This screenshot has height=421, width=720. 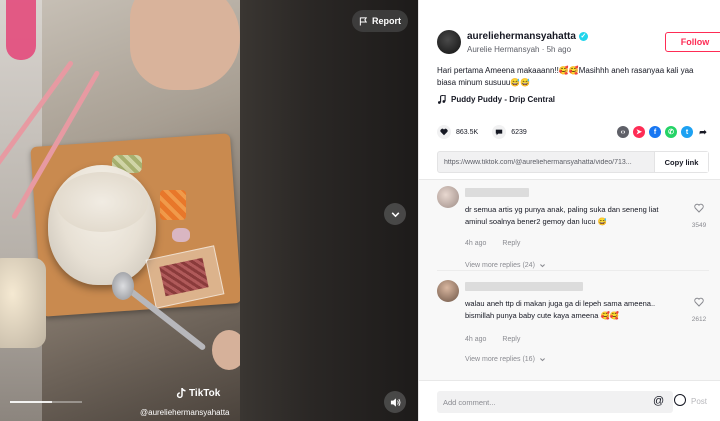 What do you see at coordinates (699, 401) in the screenshot?
I see `post-button: Post` at bounding box center [699, 401].